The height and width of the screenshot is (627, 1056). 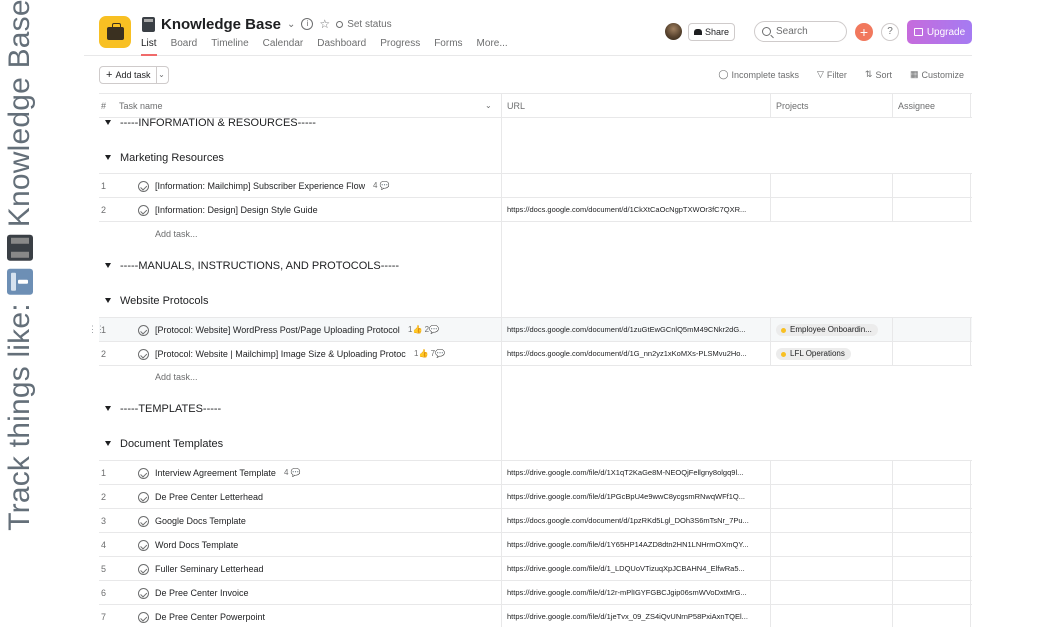 What do you see at coordinates (164, 444) in the screenshot?
I see `section-document-templates: Document Templates` at bounding box center [164, 444].